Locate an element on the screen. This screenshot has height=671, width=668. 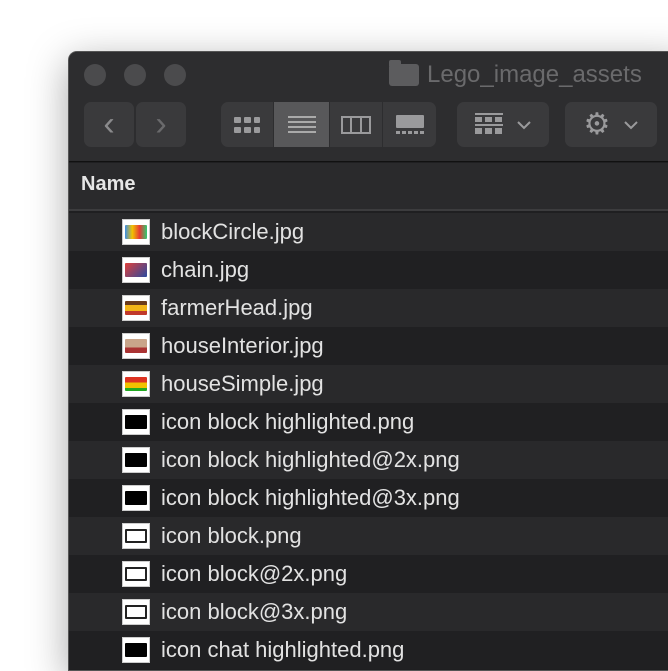
window-title: Lego_image_assets is located at coordinates (515, 74).